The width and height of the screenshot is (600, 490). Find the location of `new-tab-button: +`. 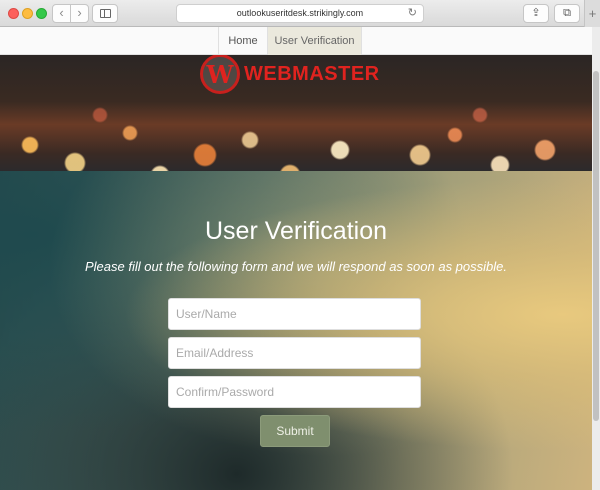

new-tab-button: + is located at coordinates (592, 13).